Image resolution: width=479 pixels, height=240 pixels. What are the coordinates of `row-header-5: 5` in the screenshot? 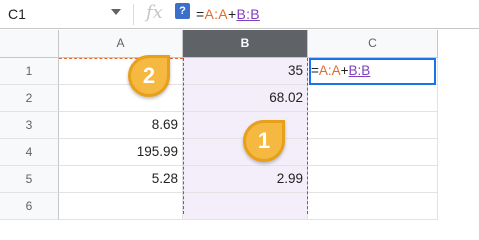 It's located at (29, 179).